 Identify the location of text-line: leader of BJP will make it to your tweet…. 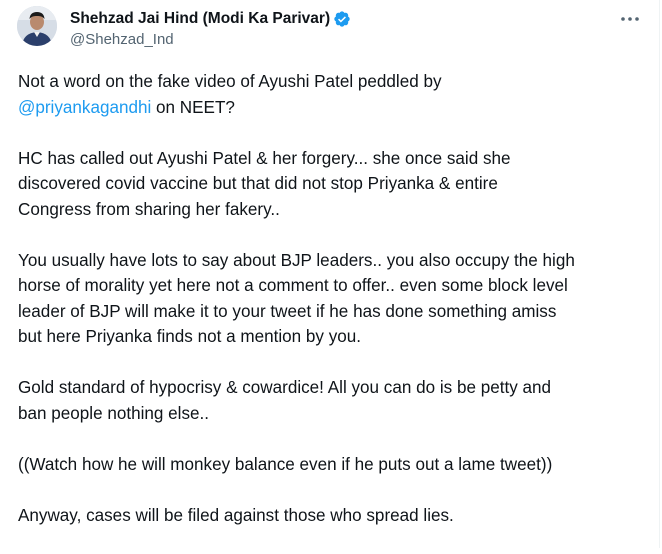
(287, 311).